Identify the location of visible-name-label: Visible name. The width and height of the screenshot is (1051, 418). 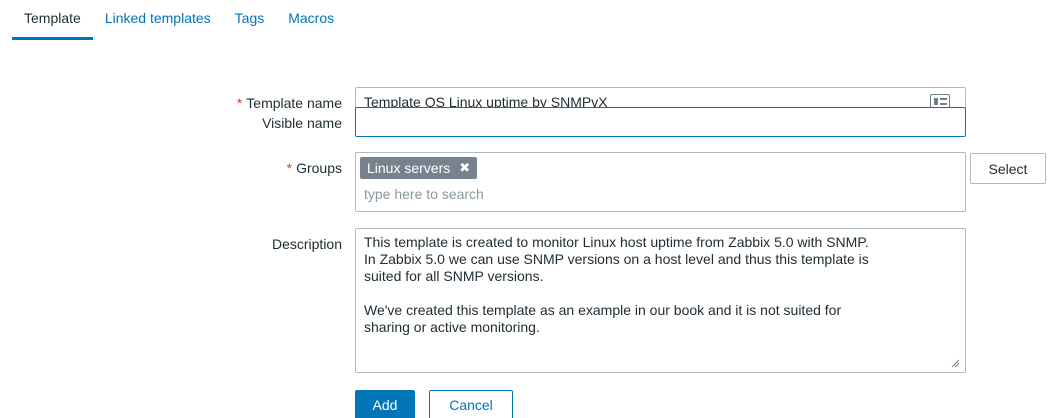
(302, 123).